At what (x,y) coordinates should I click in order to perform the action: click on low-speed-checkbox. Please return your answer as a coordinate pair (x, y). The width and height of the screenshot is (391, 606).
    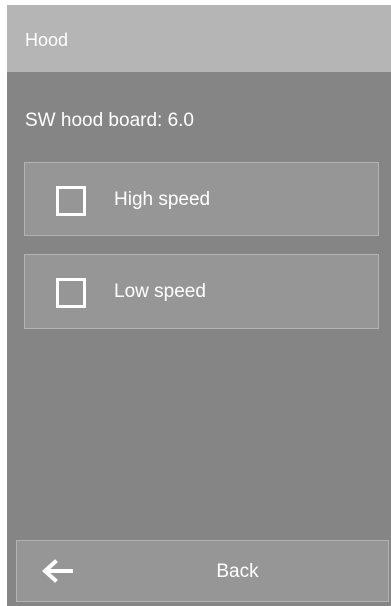
    Looking at the image, I should click on (71, 293).